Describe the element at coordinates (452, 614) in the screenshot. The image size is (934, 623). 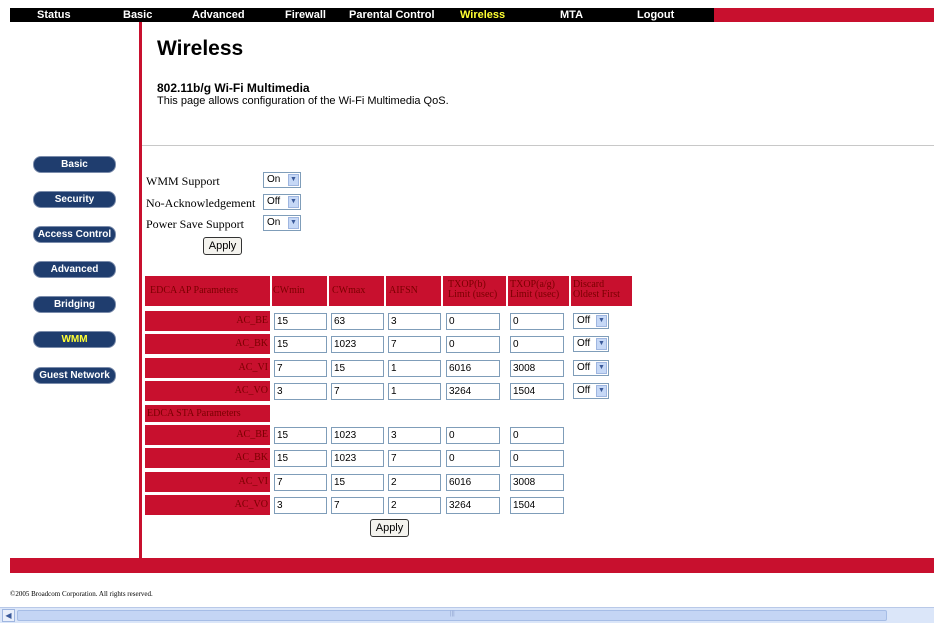
I see `scroll-grip-icon: |||` at that location.